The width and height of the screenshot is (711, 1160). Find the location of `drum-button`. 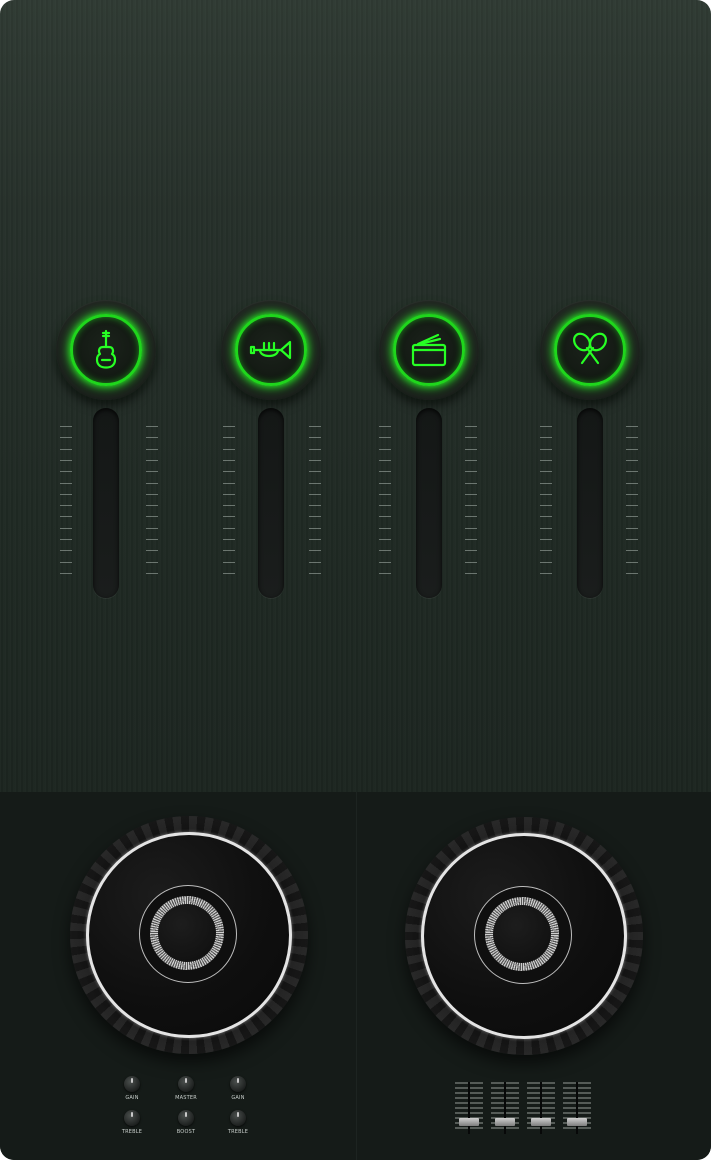

drum-button is located at coordinates (429, 350).